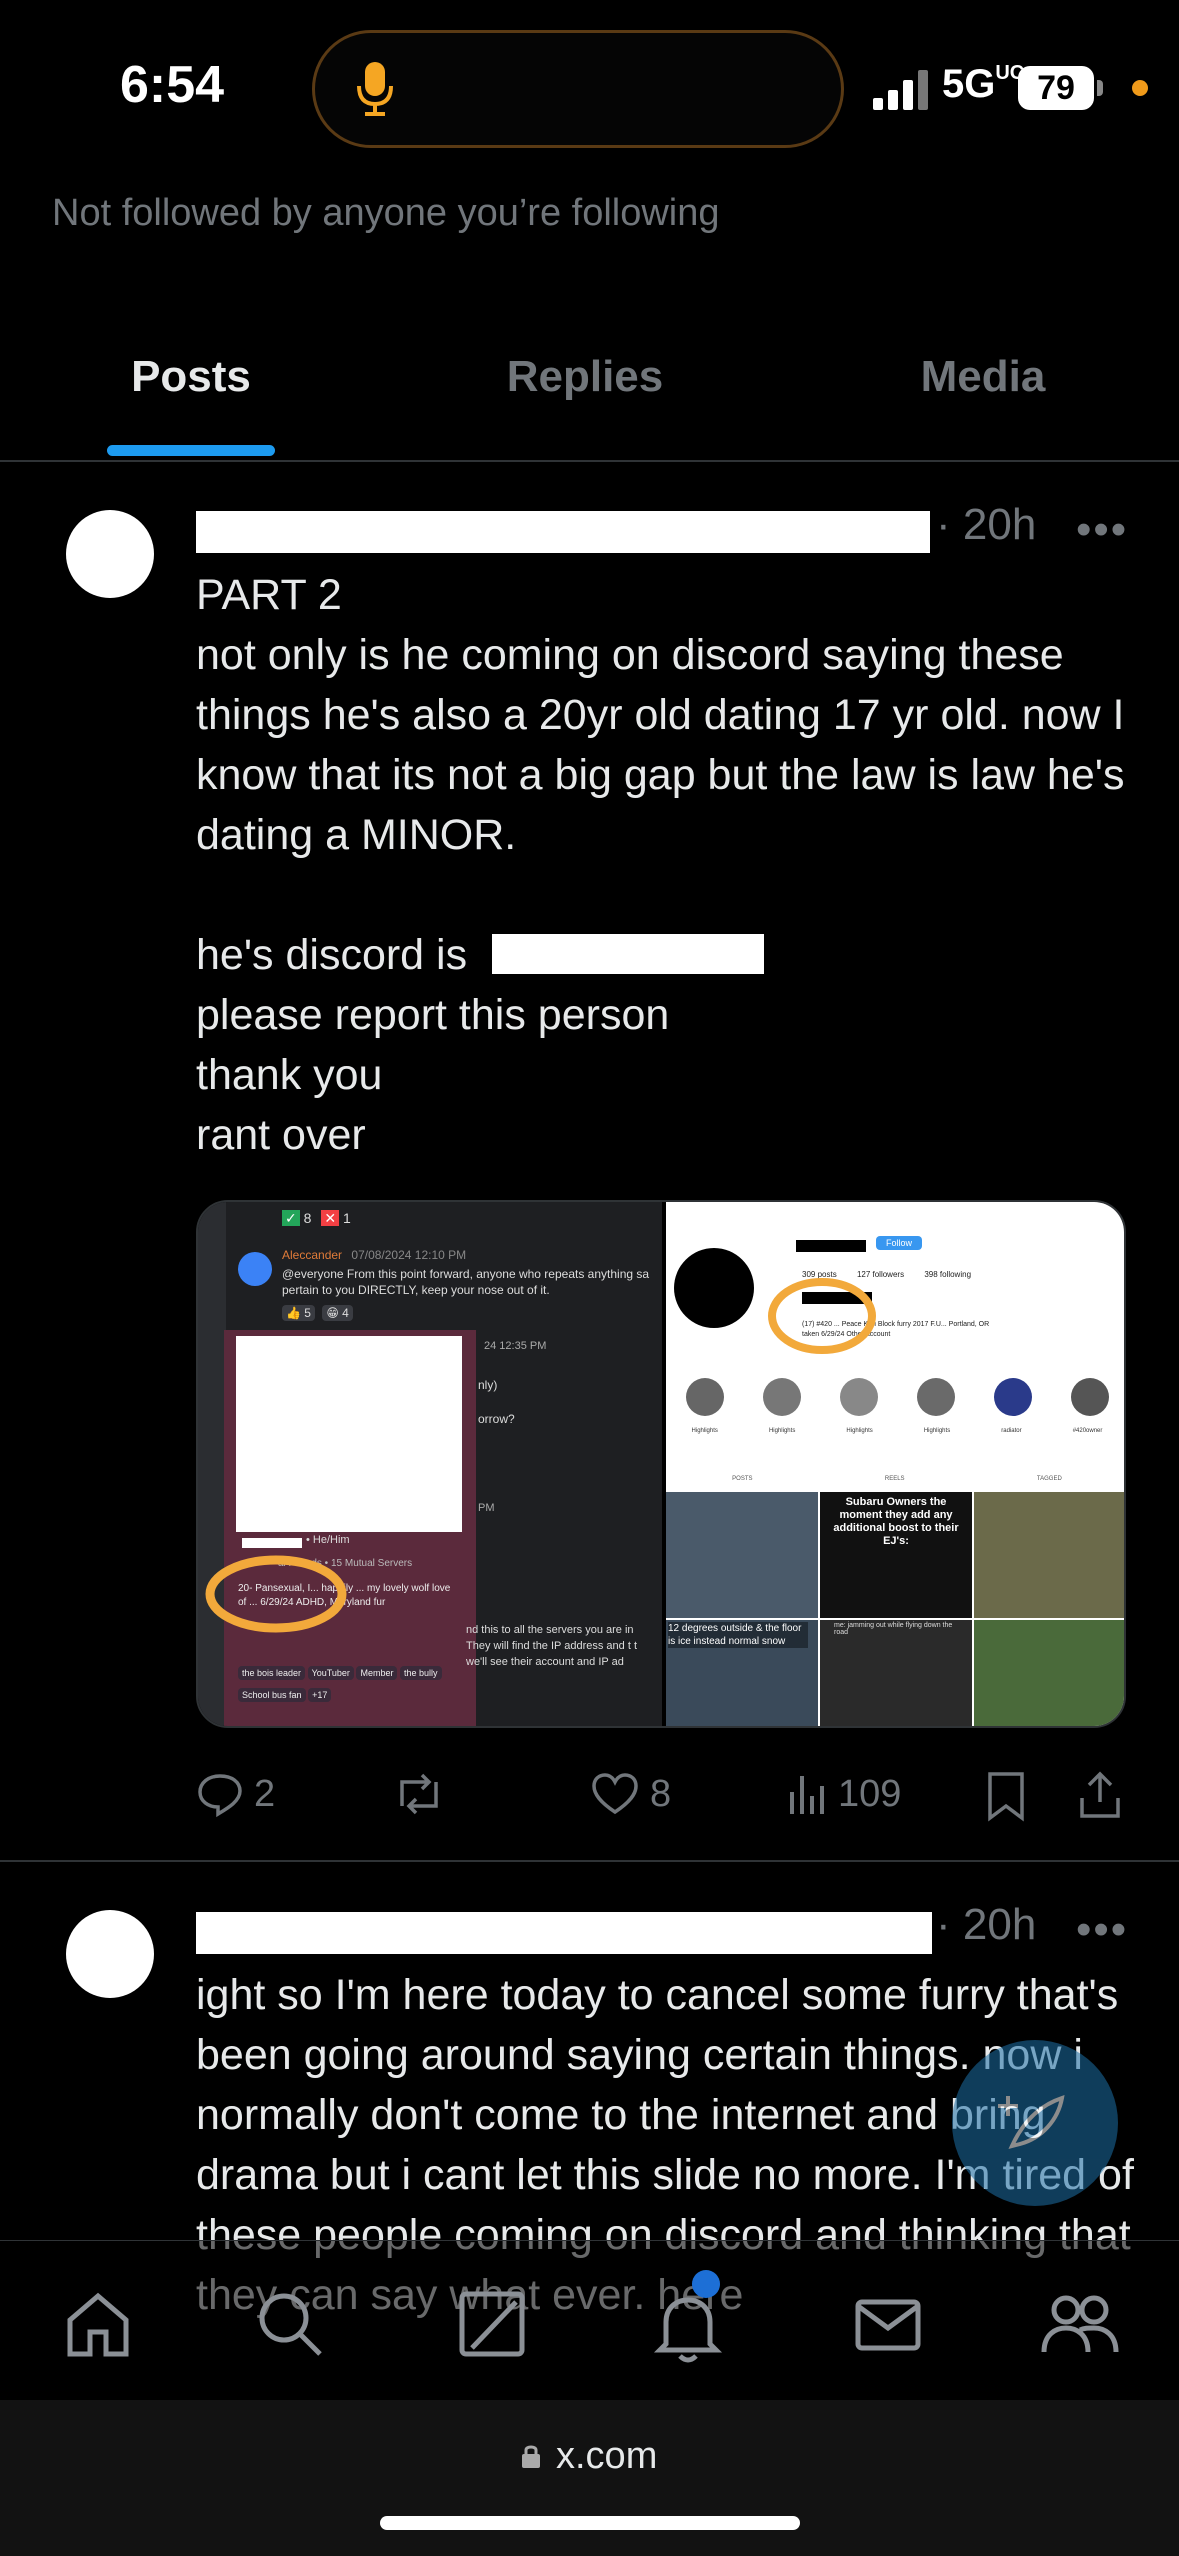 The width and height of the screenshot is (1179, 2556). Describe the element at coordinates (589, 461) in the screenshot. I see `tabs-divider` at that location.